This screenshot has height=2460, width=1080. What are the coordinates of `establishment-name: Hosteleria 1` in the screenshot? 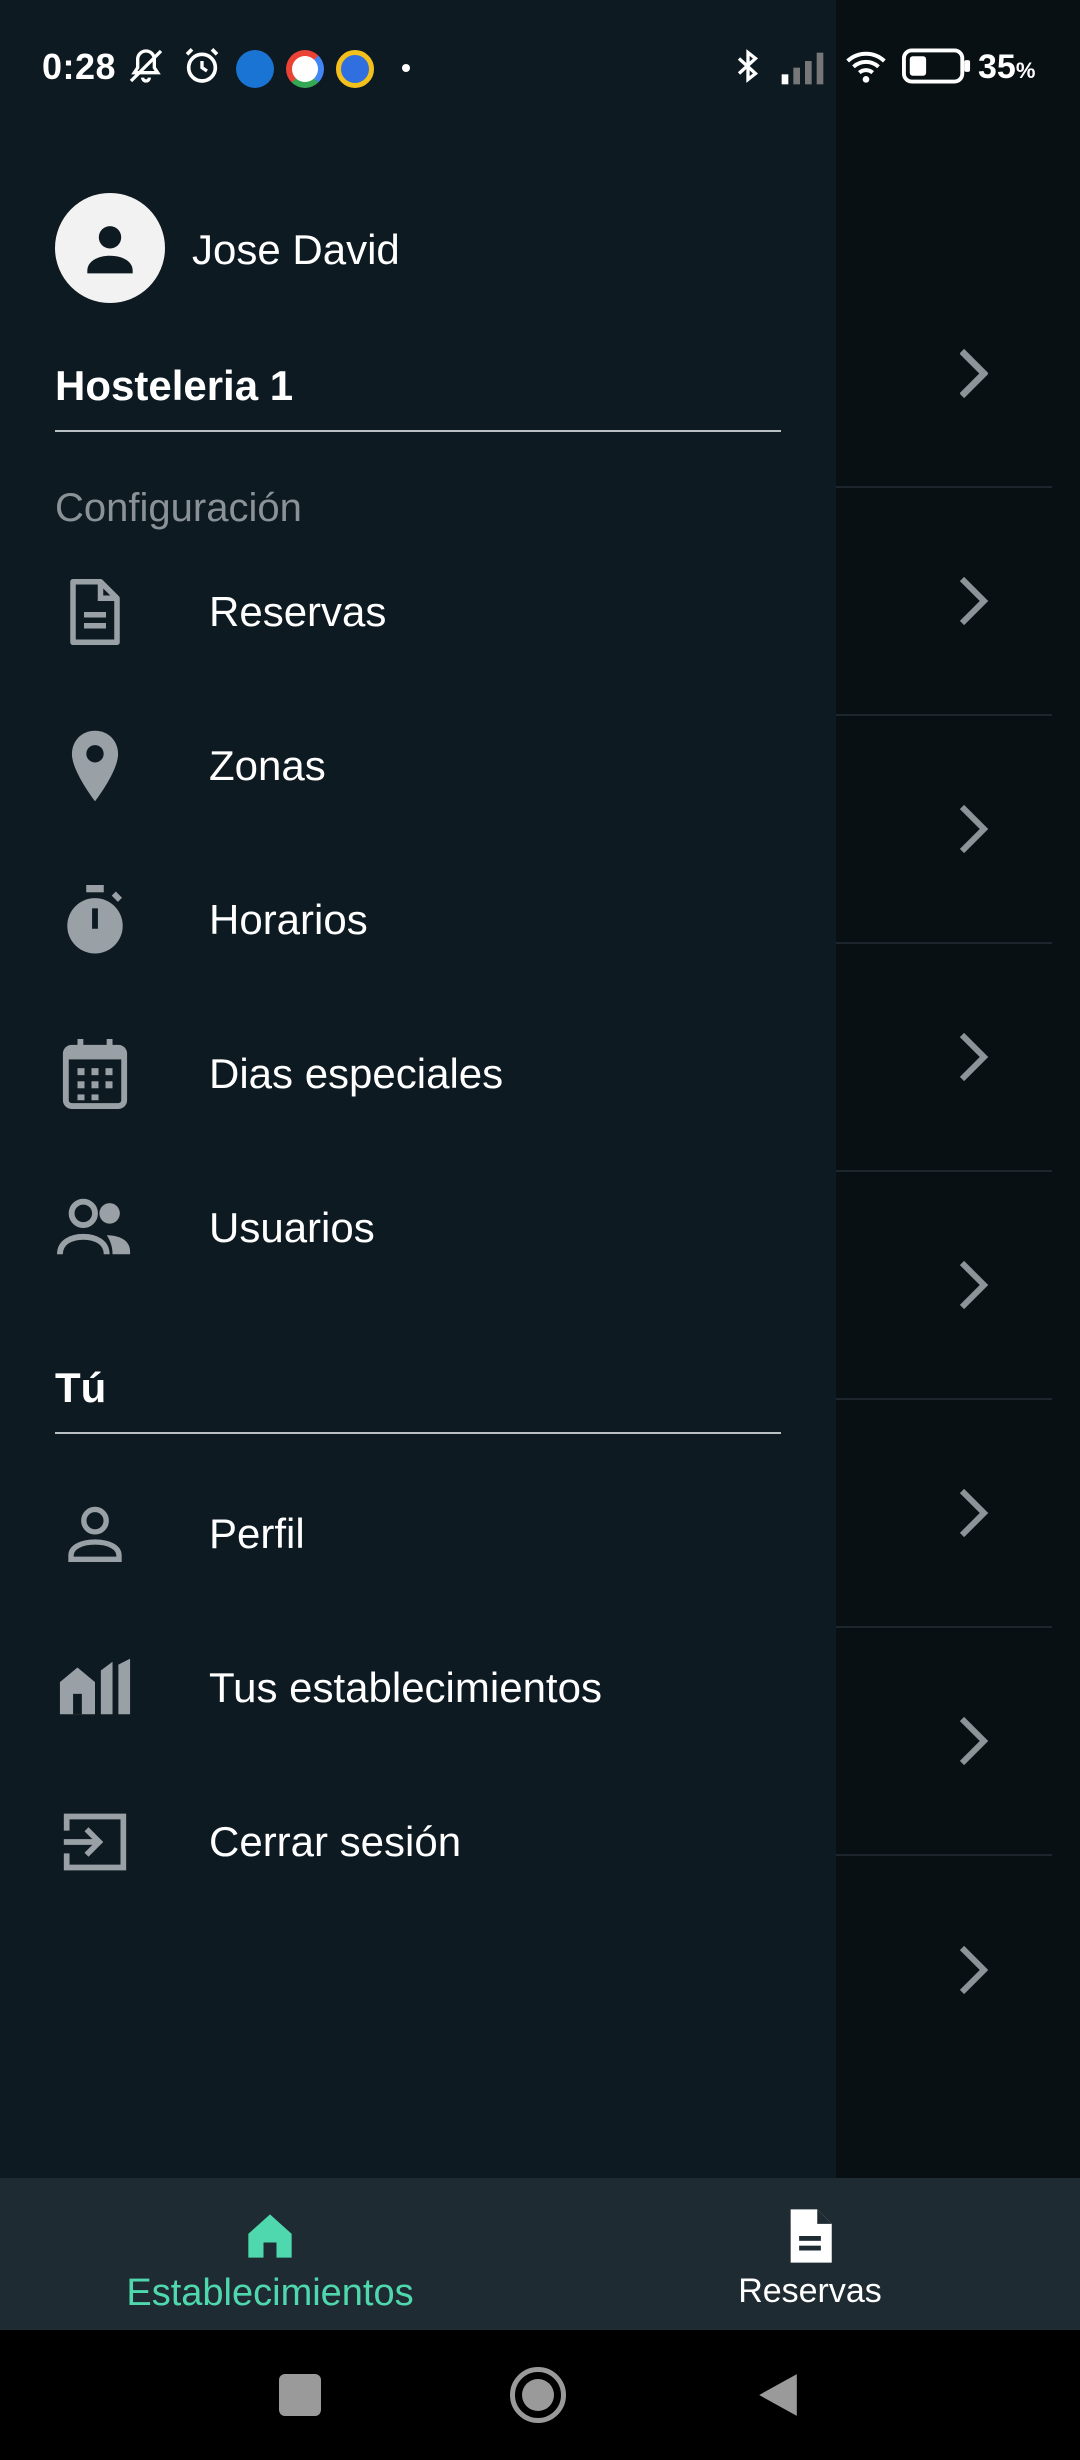 It's located at (174, 385).